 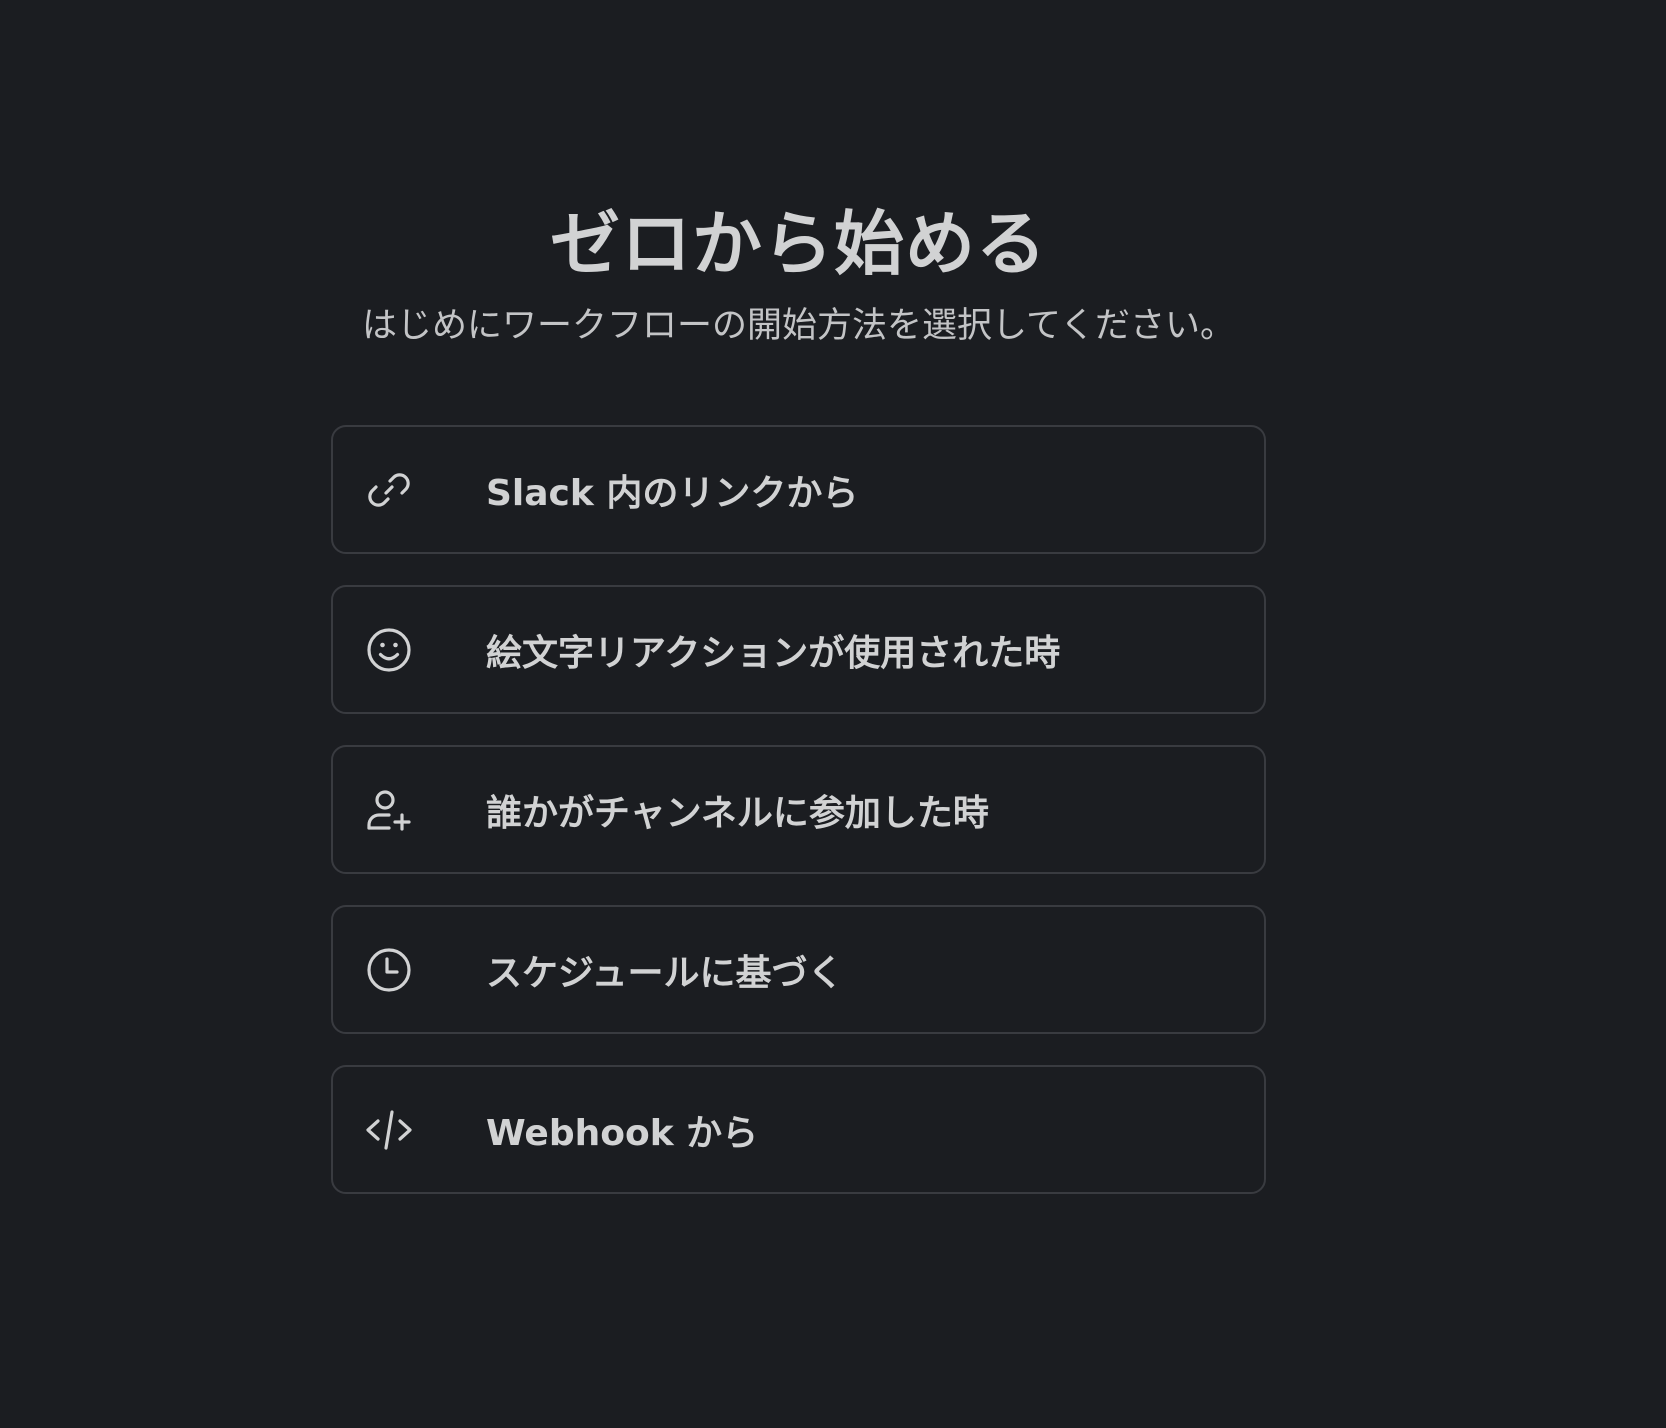 I want to click on trigger-option-link: Slack 内のリンクから, so click(x=798, y=489).